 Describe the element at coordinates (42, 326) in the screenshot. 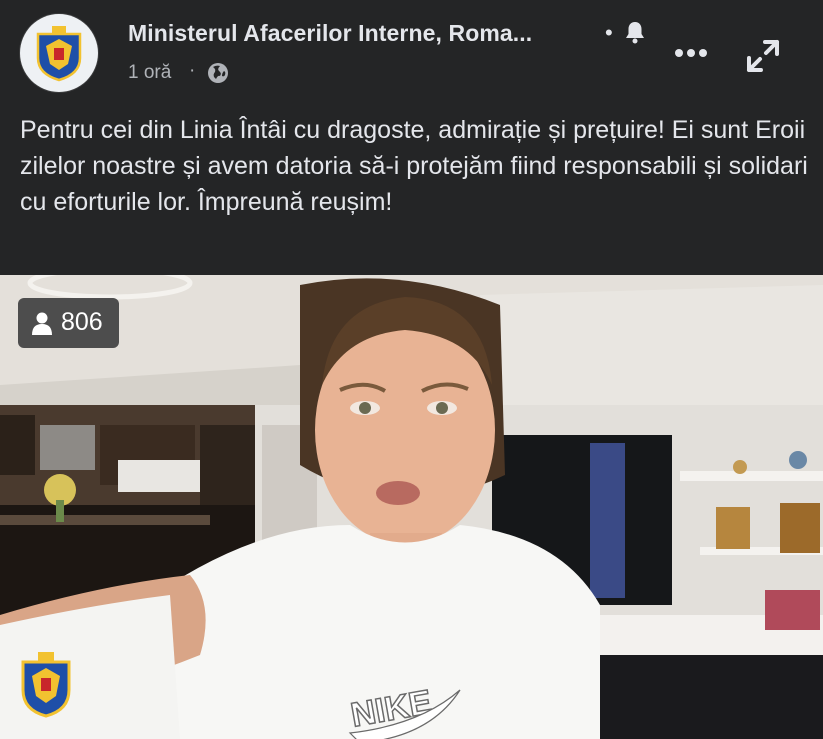

I see `person-icon` at that location.